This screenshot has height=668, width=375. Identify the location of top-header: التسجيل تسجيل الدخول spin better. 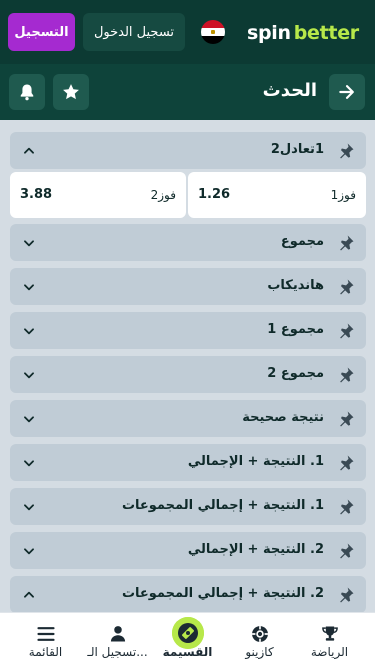
(187, 32).